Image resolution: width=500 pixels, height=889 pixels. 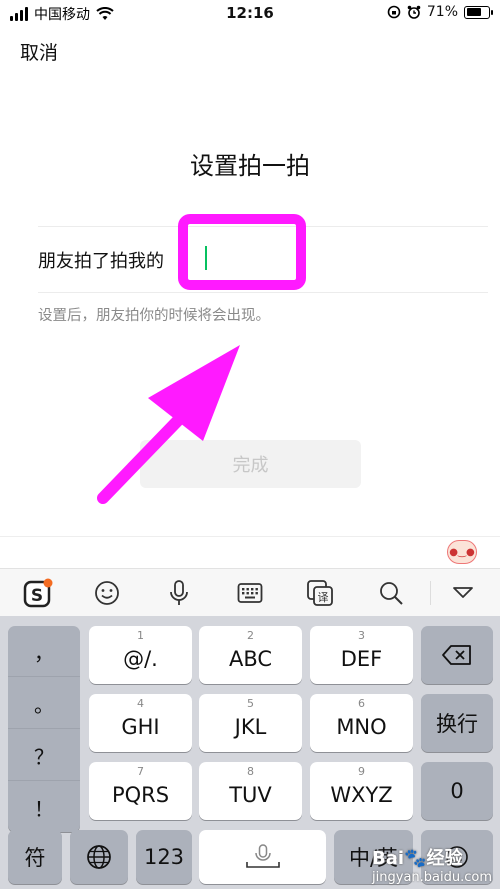 What do you see at coordinates (250, 703) in the screenshot?
I see `key-number: 5` at bounding box center [250, 703].